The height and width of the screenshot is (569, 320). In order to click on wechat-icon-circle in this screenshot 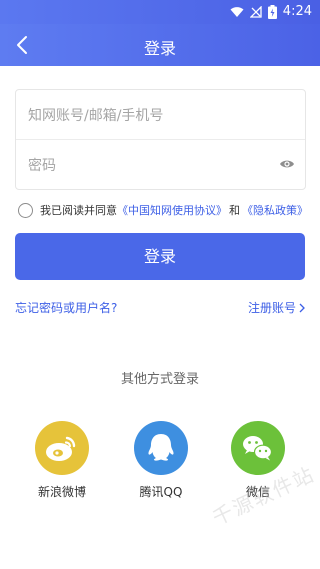, I will do `click(258, 448)`.